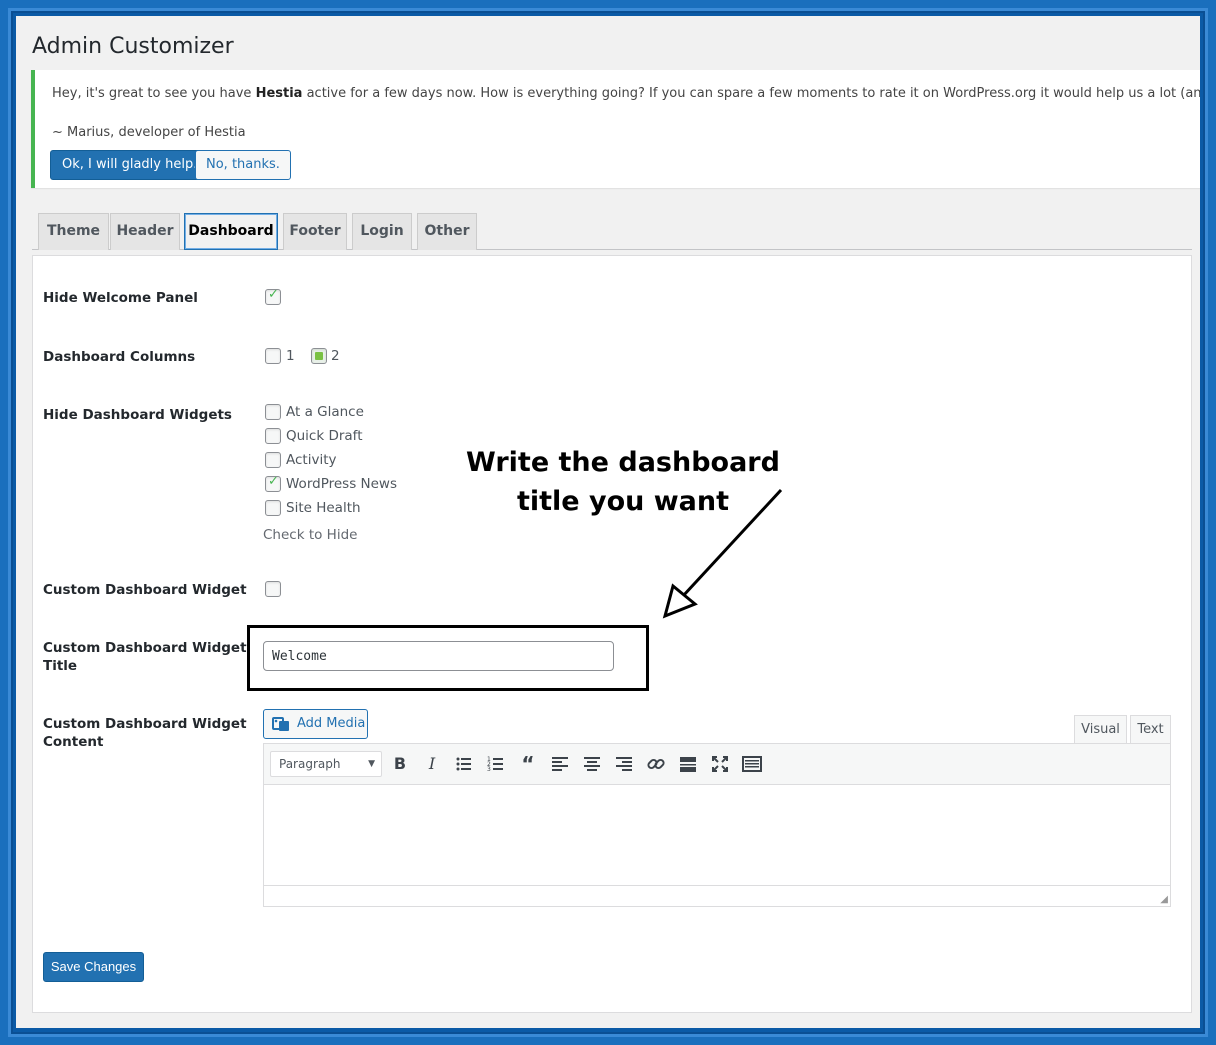  What do you see at coordinates (273, 296) in the screenshot?
I see `hide-welcome-checkbox` at bounding box center [273, 296].